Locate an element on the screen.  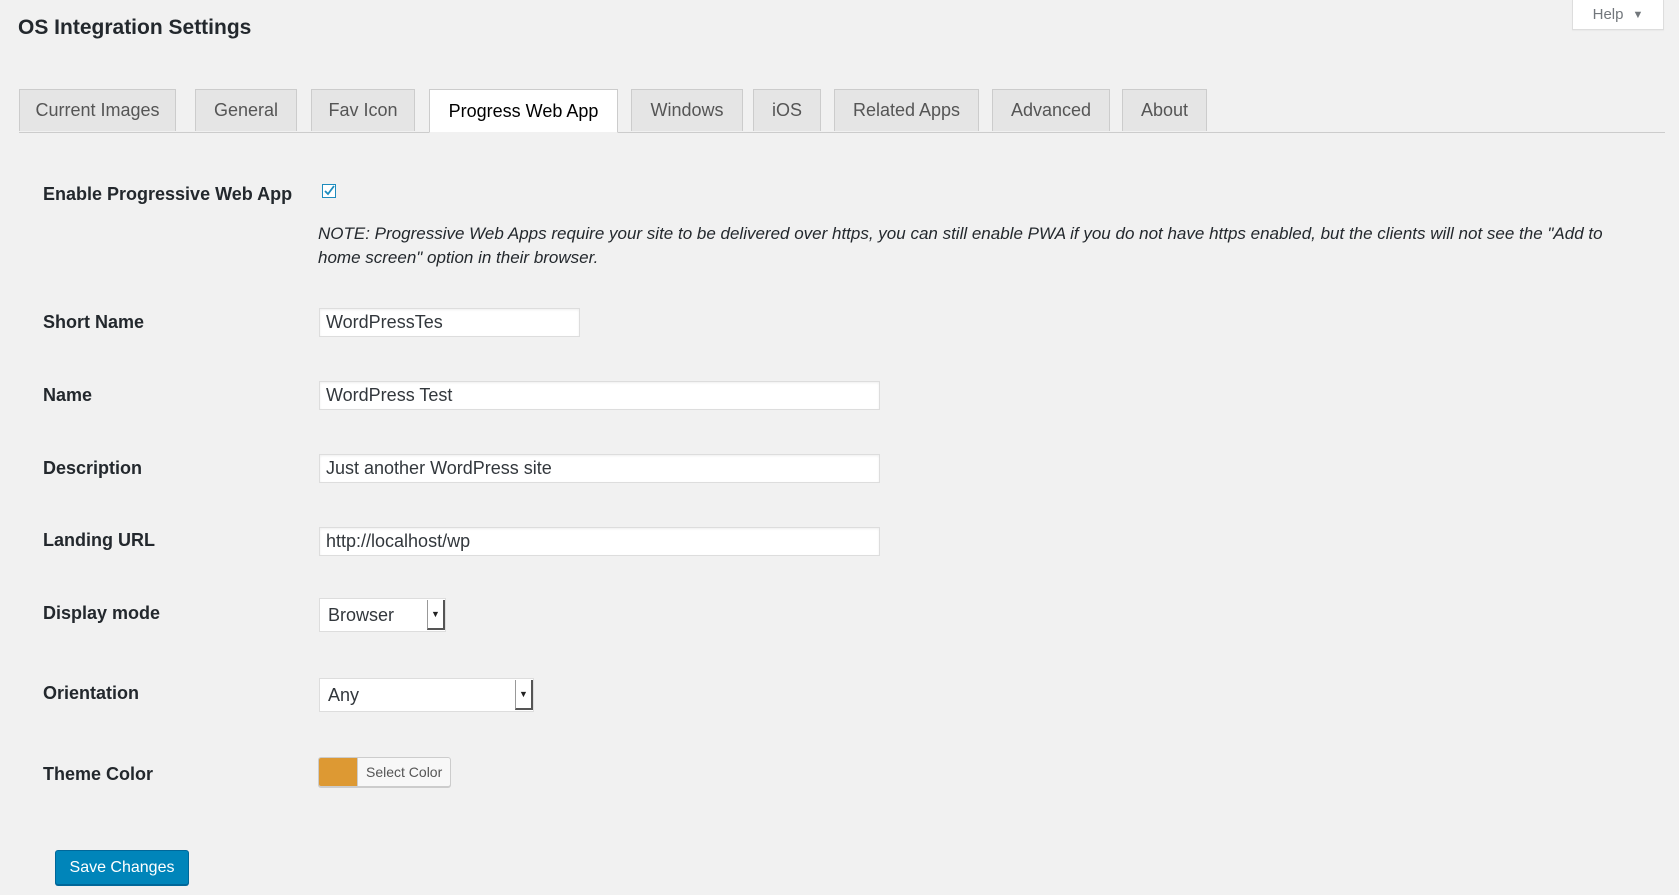
tab-advanced: Advanced is located at coordinates (1051, 110).